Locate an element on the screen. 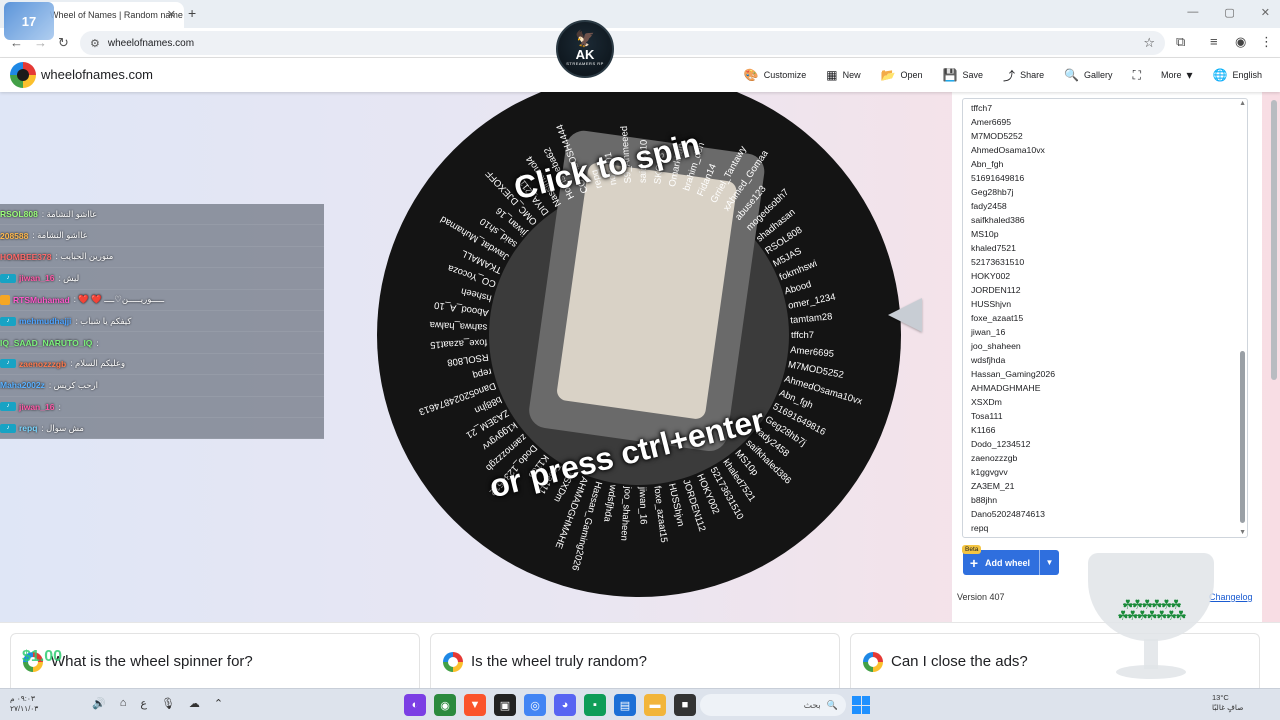 Image resolution: width=1280 pixels, height=720 pixels. entry-item: foxe_azaat15 is located at coordinates (1109, 318).